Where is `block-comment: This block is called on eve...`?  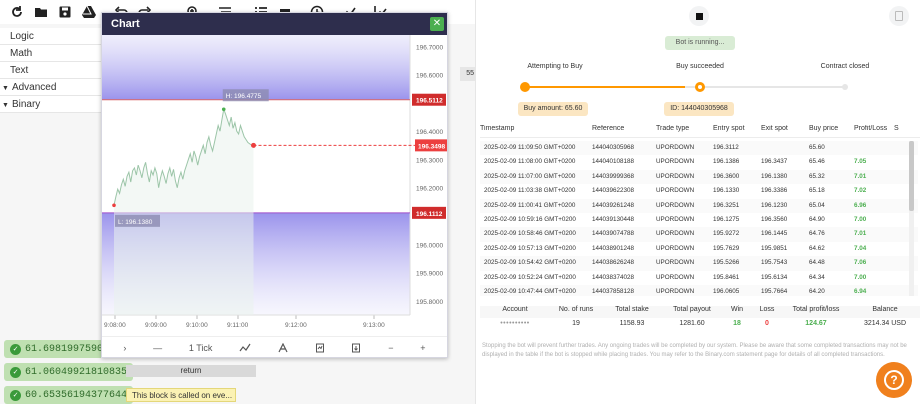 block-comment: This block is called on eve... is located at coordinates (181, 395).